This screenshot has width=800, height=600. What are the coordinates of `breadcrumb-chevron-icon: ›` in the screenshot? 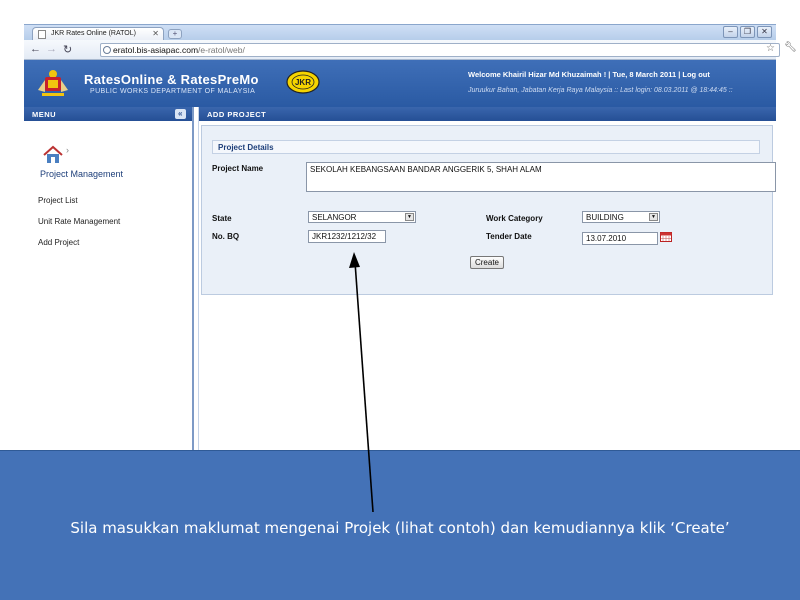 It's located at (67, 150).